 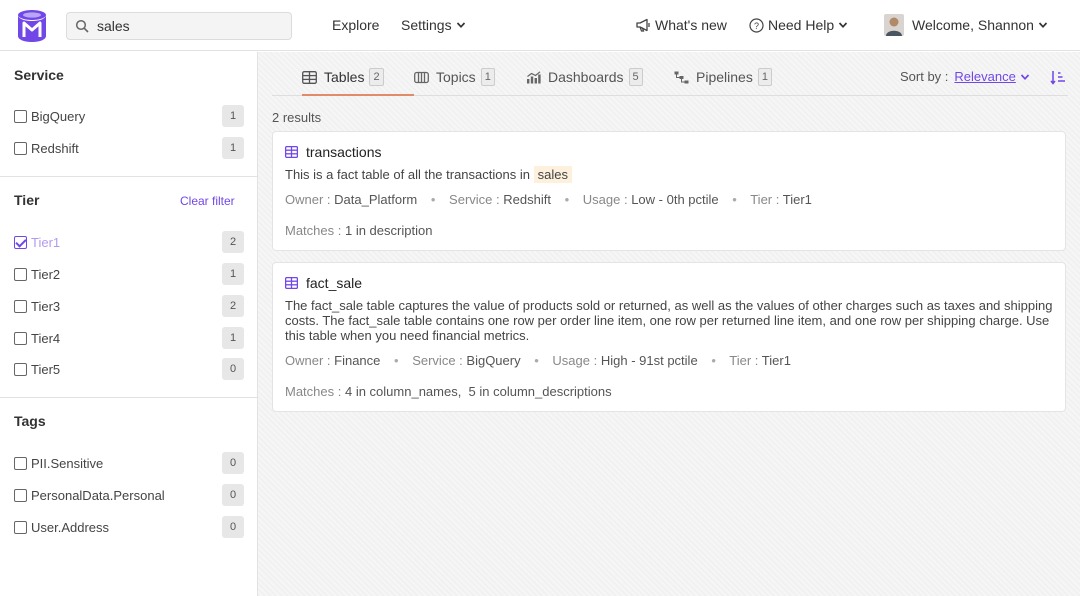 What do you see at coordinates (46, 274) in the screenshot?
I see `filter-label: Tier2` at bounding box center [46, 274].